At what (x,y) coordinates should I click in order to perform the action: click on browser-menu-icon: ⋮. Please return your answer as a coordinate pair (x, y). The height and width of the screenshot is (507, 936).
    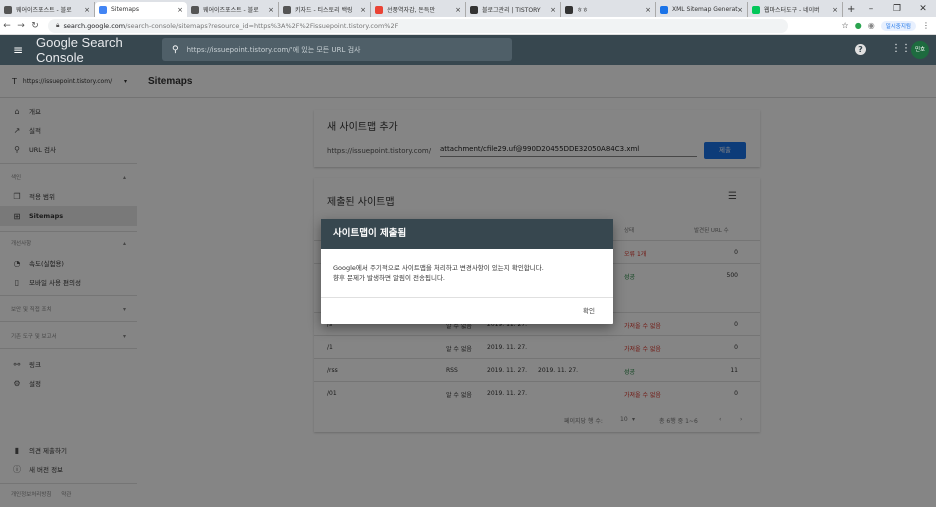
    Looking at the image, I should click on (926, 25).